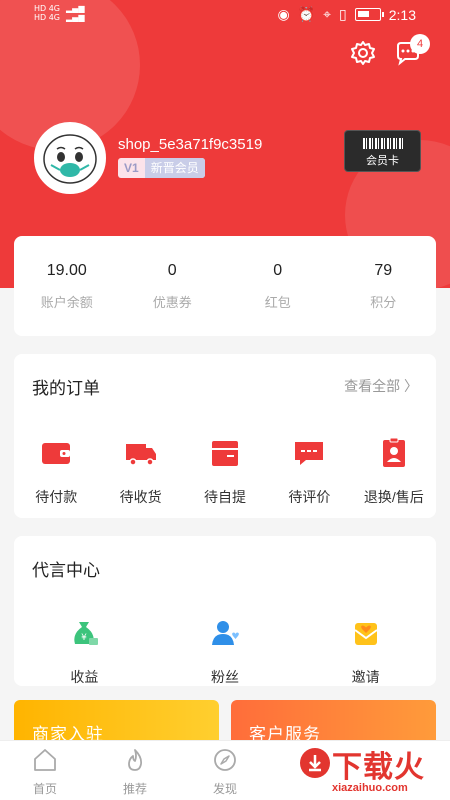 This screenshot has width=450, height=800. I want to click on eye-icon: ◉, so click(283, 14).